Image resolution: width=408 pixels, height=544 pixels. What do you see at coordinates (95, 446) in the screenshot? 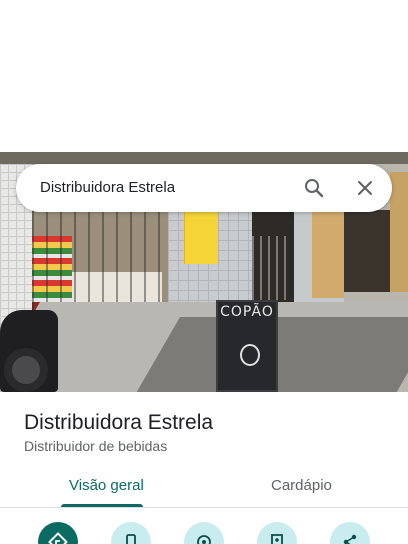
I see `place-category: Distribuidor de bebidas` at bounding box center [95, 446].